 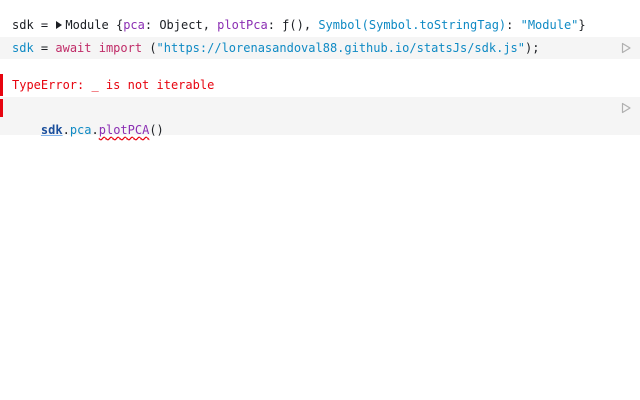 I want to click on colon-3: :, so click(x=513, y=25).